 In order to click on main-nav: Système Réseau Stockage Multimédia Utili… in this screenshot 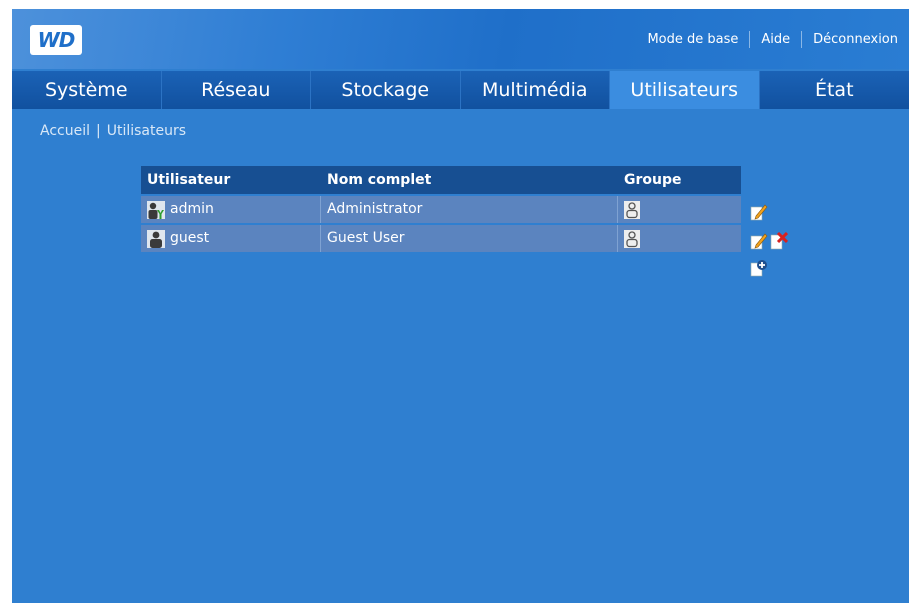, I will do `click(460, 90)`.